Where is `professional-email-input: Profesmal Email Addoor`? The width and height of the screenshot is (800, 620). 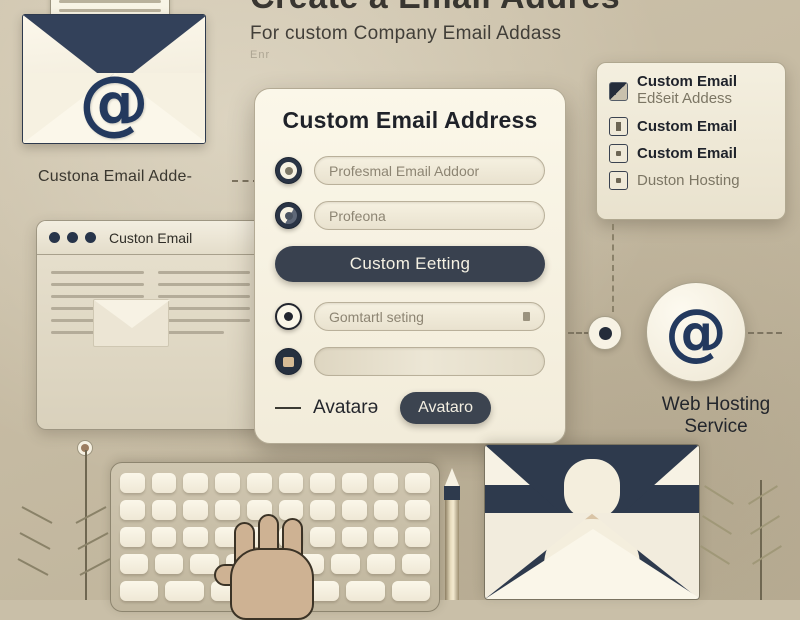 professional-email-input: Profesmal Email Addoor is located at coordinates (429, 170).